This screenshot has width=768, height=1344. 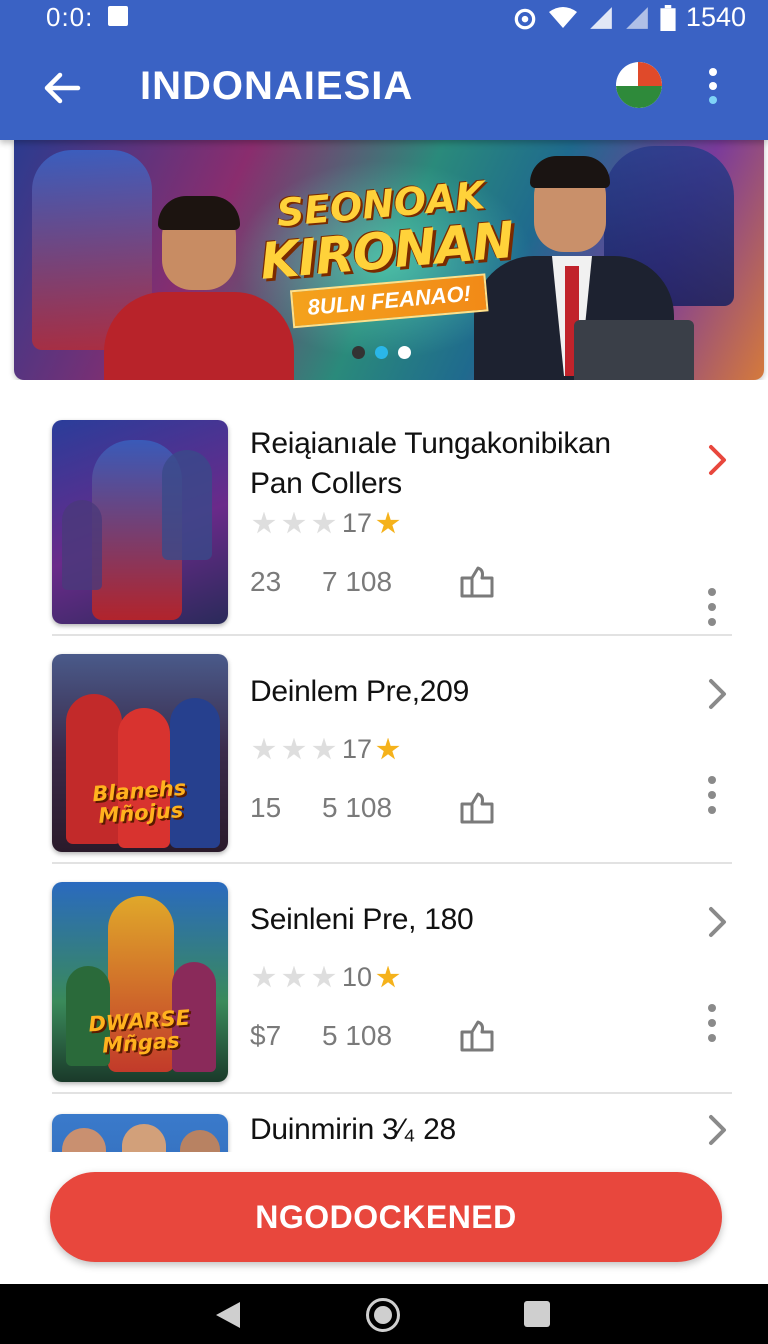 I want to click on game-thumbnail: Blanehs Mñojus, so click(x=140, y=753).